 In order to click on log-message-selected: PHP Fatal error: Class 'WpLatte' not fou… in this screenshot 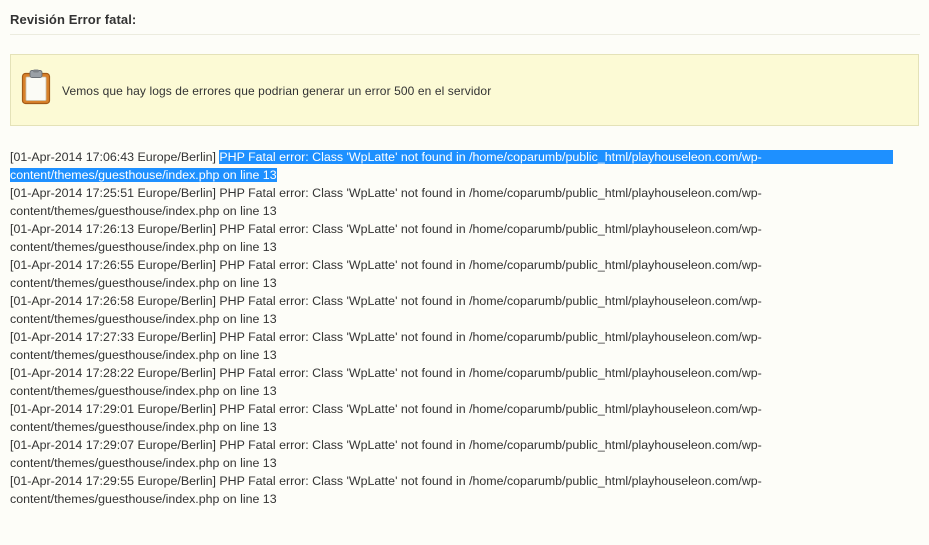, I will do `click(556, 157)`.